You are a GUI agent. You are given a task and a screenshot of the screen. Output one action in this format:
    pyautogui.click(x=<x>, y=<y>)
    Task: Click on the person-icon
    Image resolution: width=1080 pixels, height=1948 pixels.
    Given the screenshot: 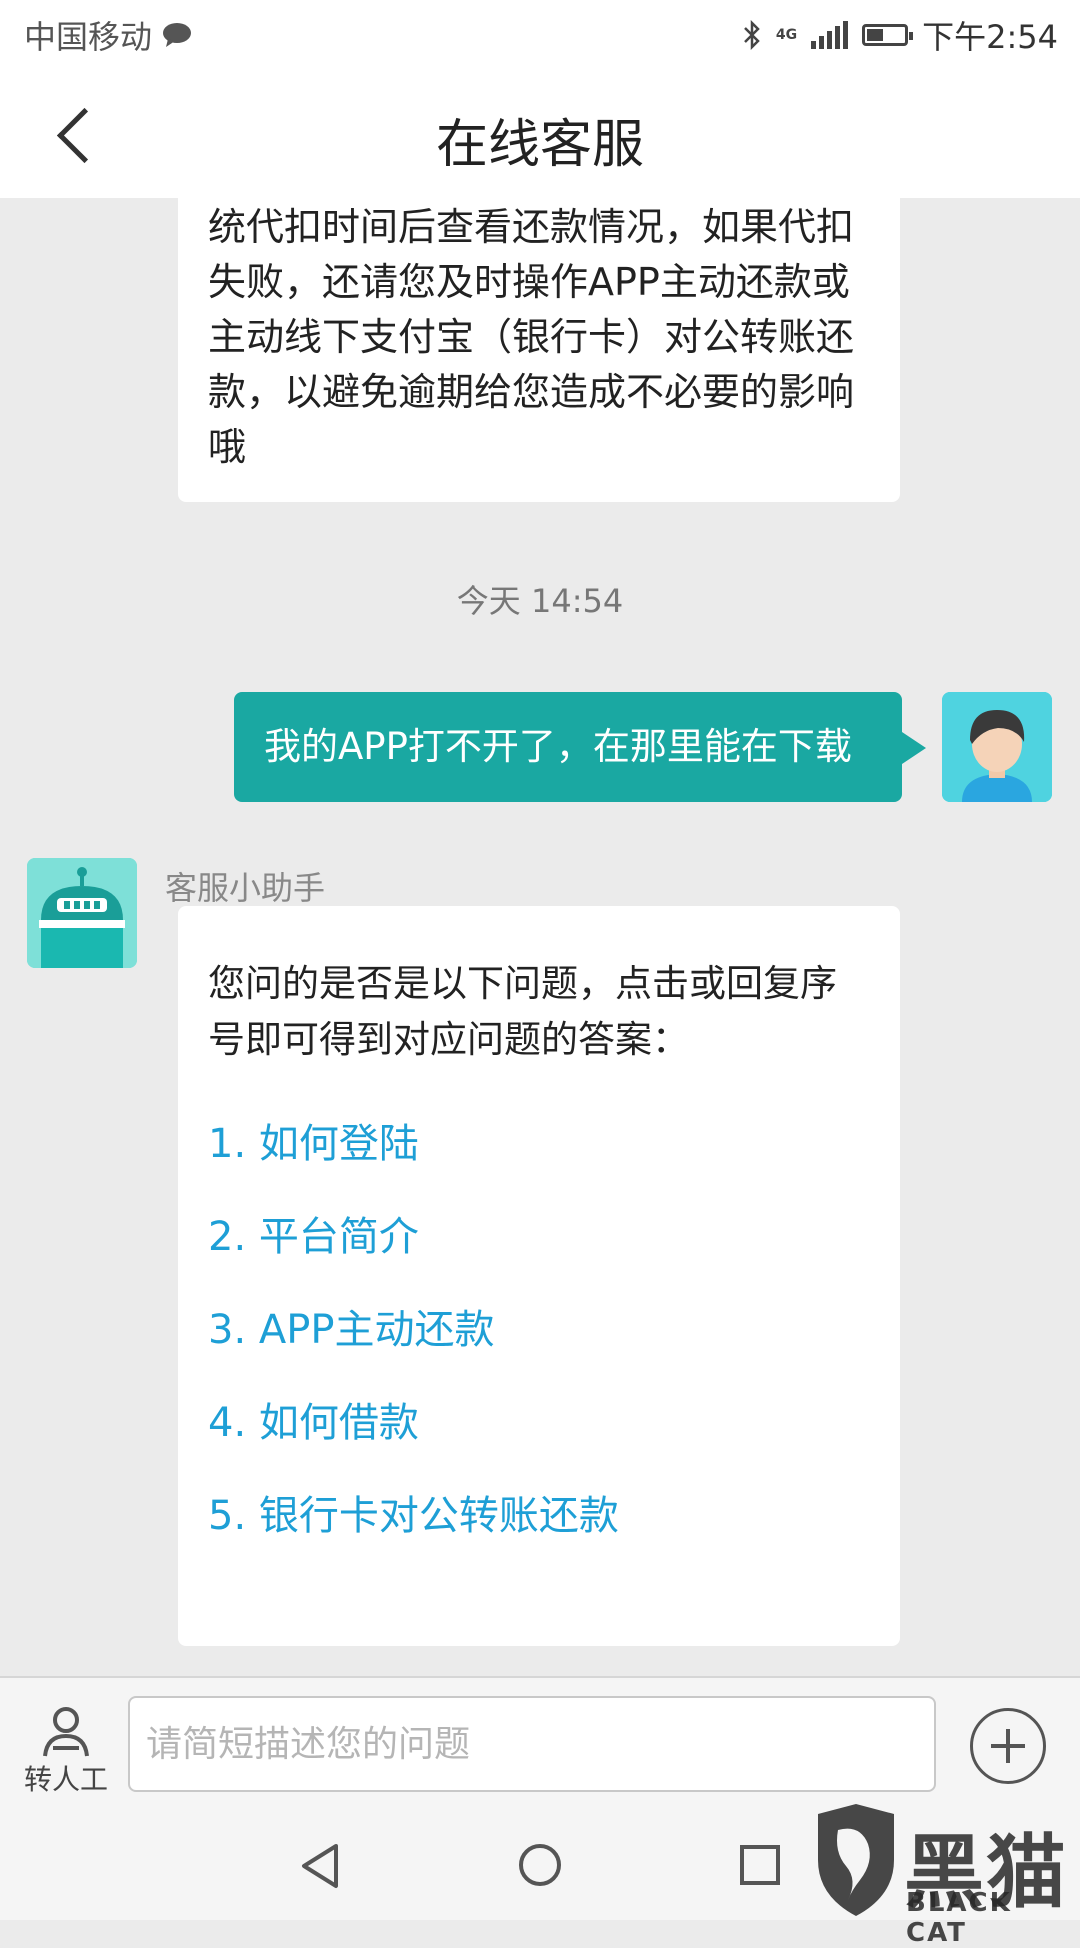 What is the action you would take?
    pyautogui.click(x=66, y=1732)
    